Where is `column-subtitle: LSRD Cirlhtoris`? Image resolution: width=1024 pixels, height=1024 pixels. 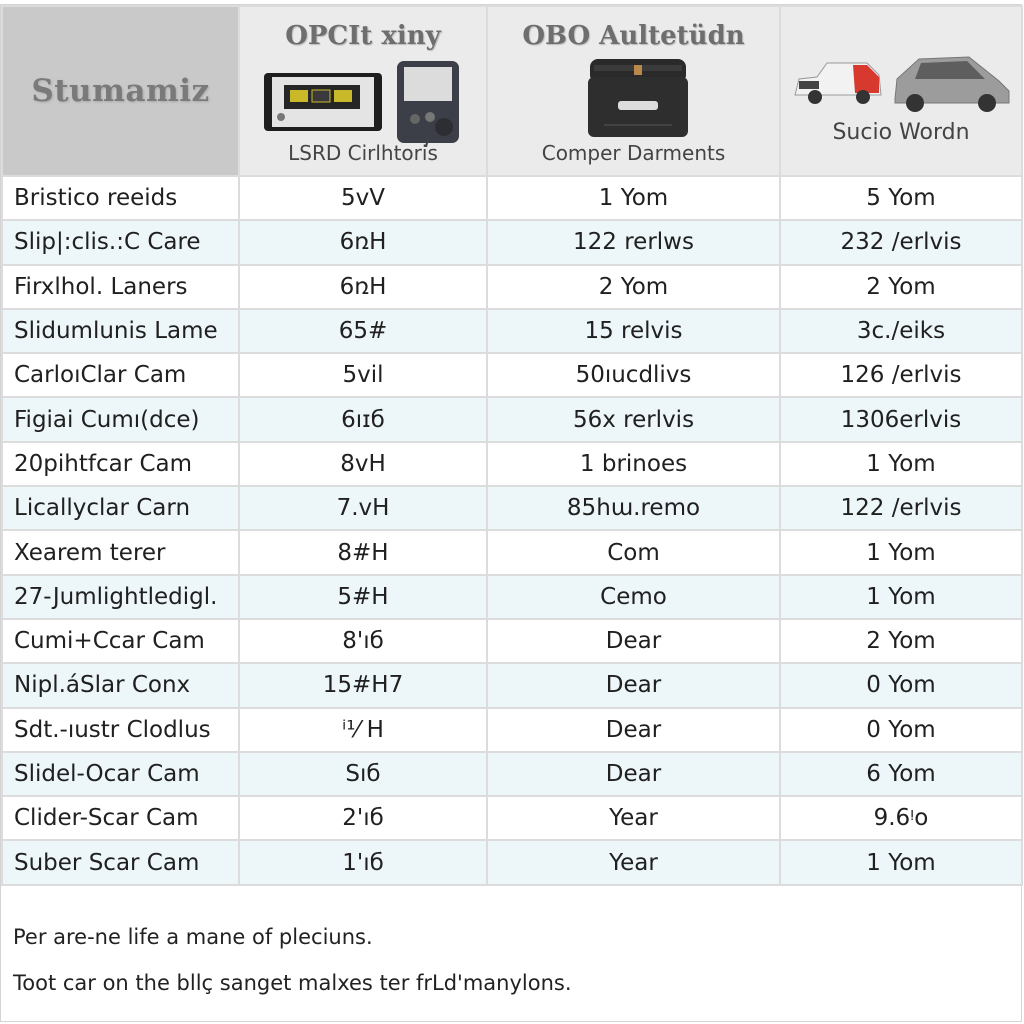 column-subtitle: LSRD Cirlhtoris is located at coordinates (363, 153).